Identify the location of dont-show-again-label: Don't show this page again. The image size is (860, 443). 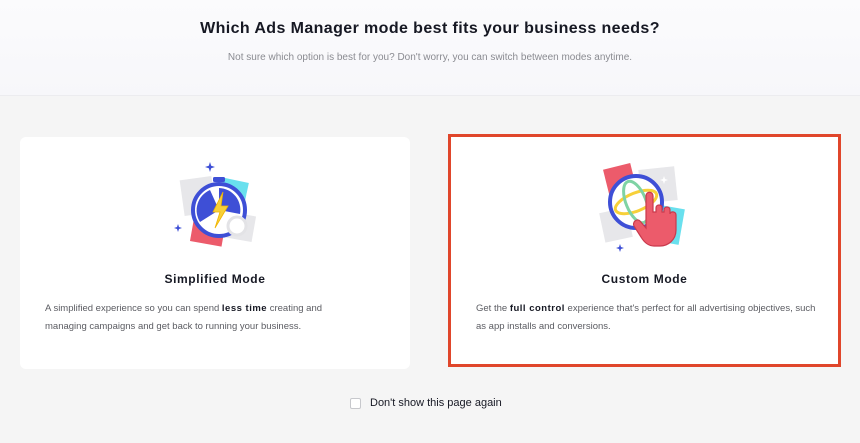
(436, 403).